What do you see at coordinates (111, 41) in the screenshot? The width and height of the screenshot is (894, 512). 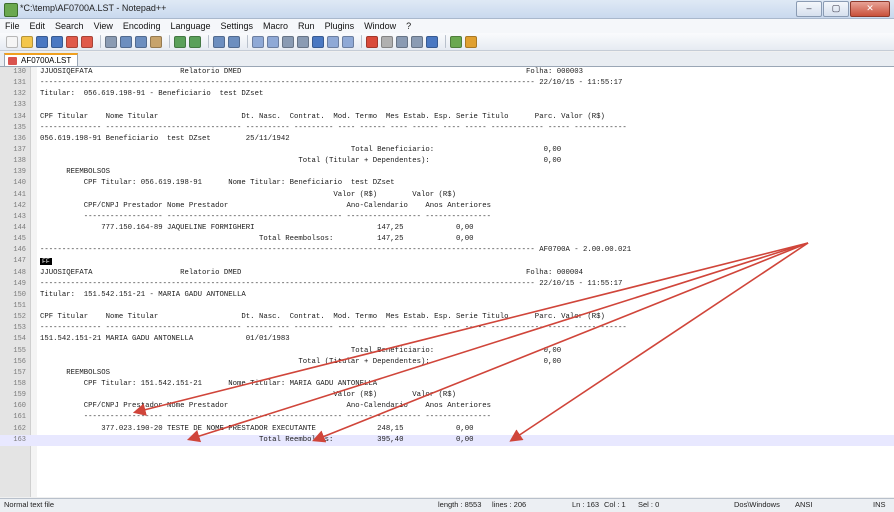 I see `print-icon` at bounding box center [111, 41].